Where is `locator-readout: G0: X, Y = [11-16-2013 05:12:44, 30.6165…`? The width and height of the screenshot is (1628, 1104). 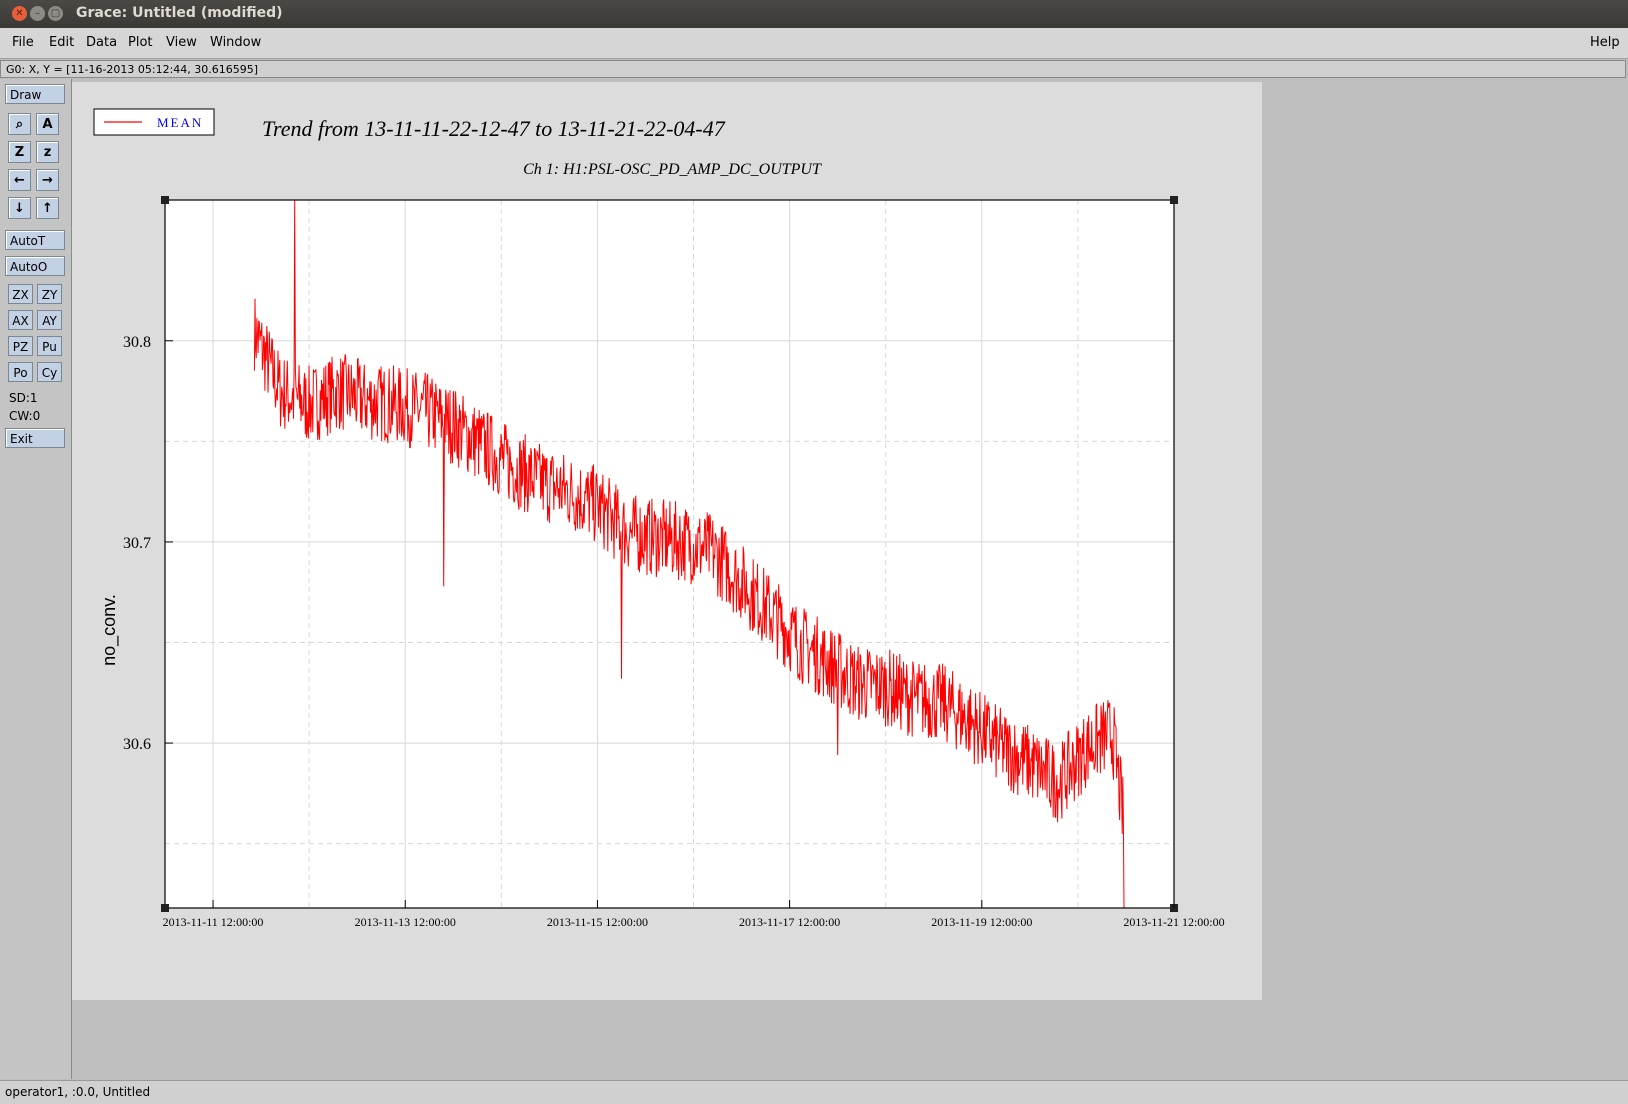 locator-readout: G0: X, Y = [11-16-2013 05:12:44, 30.6165… is located at coordinates (813, 69).